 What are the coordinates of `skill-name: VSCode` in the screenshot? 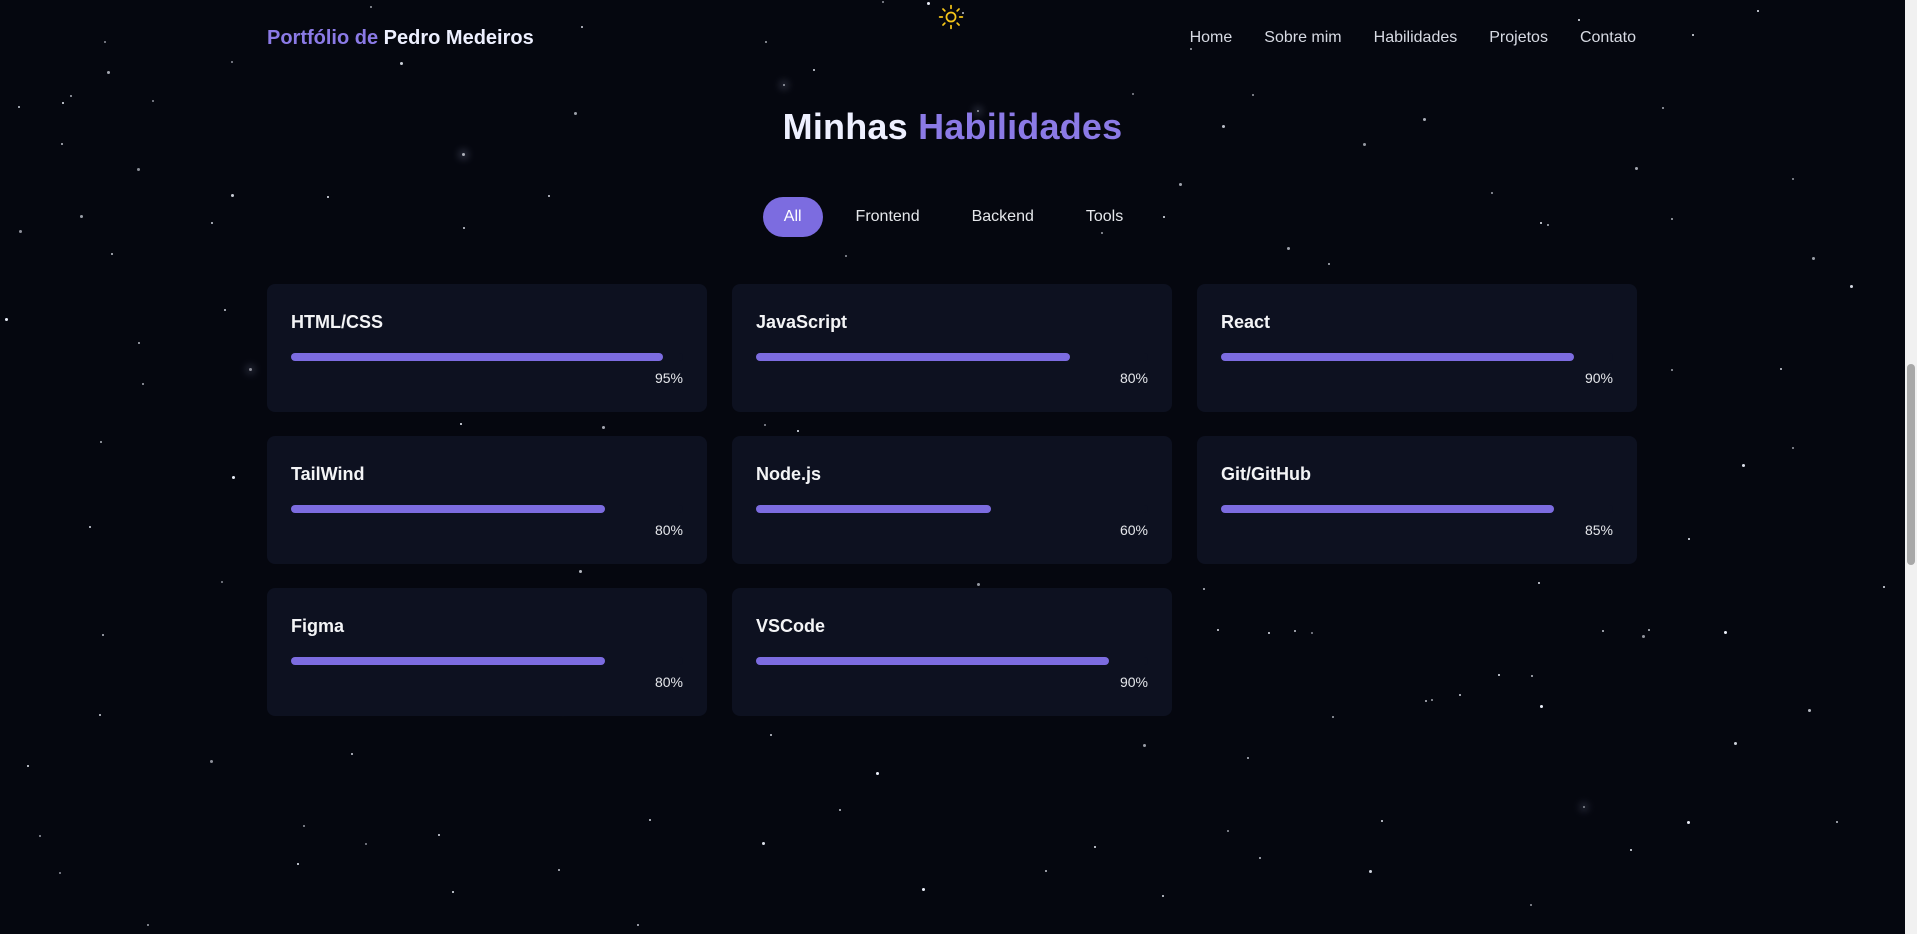 It's located at (791, 626).